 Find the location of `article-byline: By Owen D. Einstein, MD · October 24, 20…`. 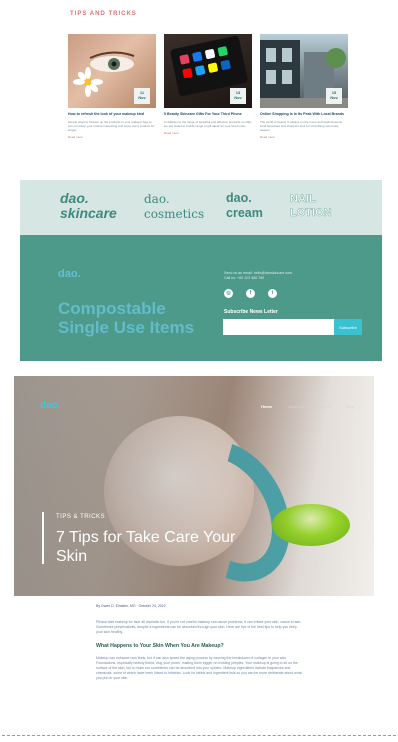

article-byline: By Owen D. Einstein, MD · October 24, 20… is located at coordinates (131, 606).